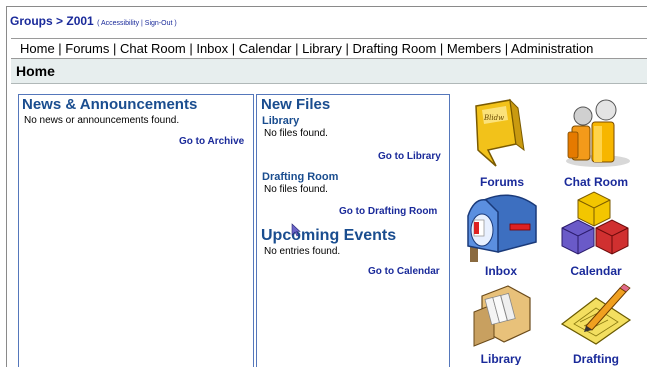  What do you see at coordinates (296, 189) in the screenshot?
I see `drafting-empty-text: No files found.` at bounding box center [296, 189].